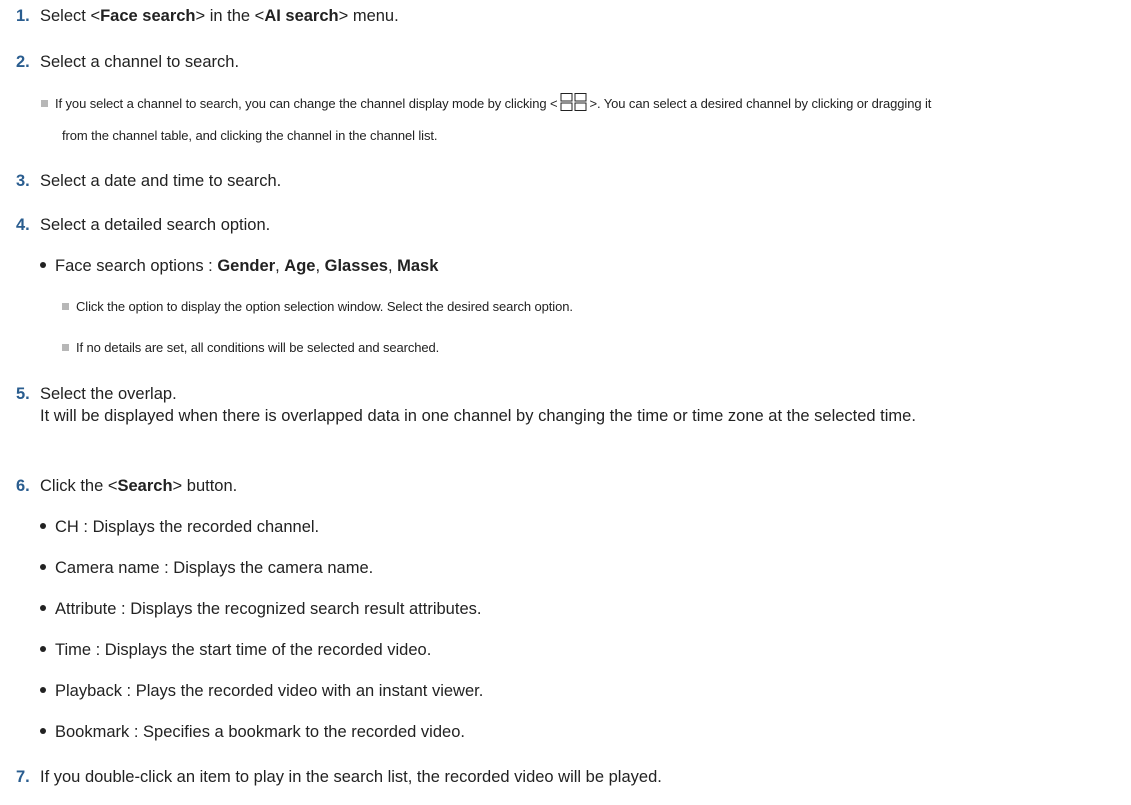 The width and height of the screenshot is (1131, 805). I want to click on result-column-text: CH : Displays the recorded channel., so click(187, 527).